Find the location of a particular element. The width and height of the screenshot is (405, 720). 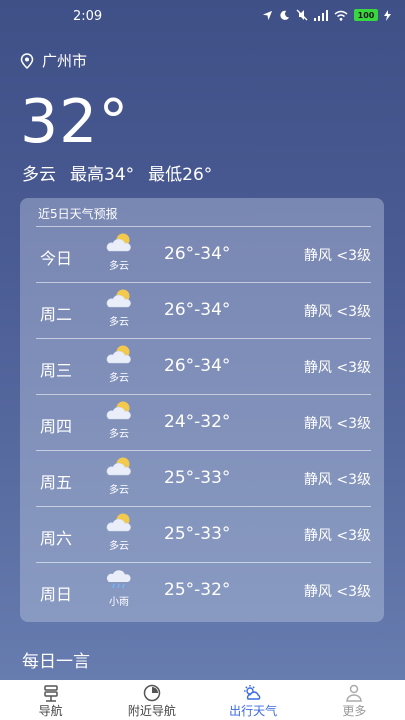

tab-more: 更多 is located at coordinates (354, 700).